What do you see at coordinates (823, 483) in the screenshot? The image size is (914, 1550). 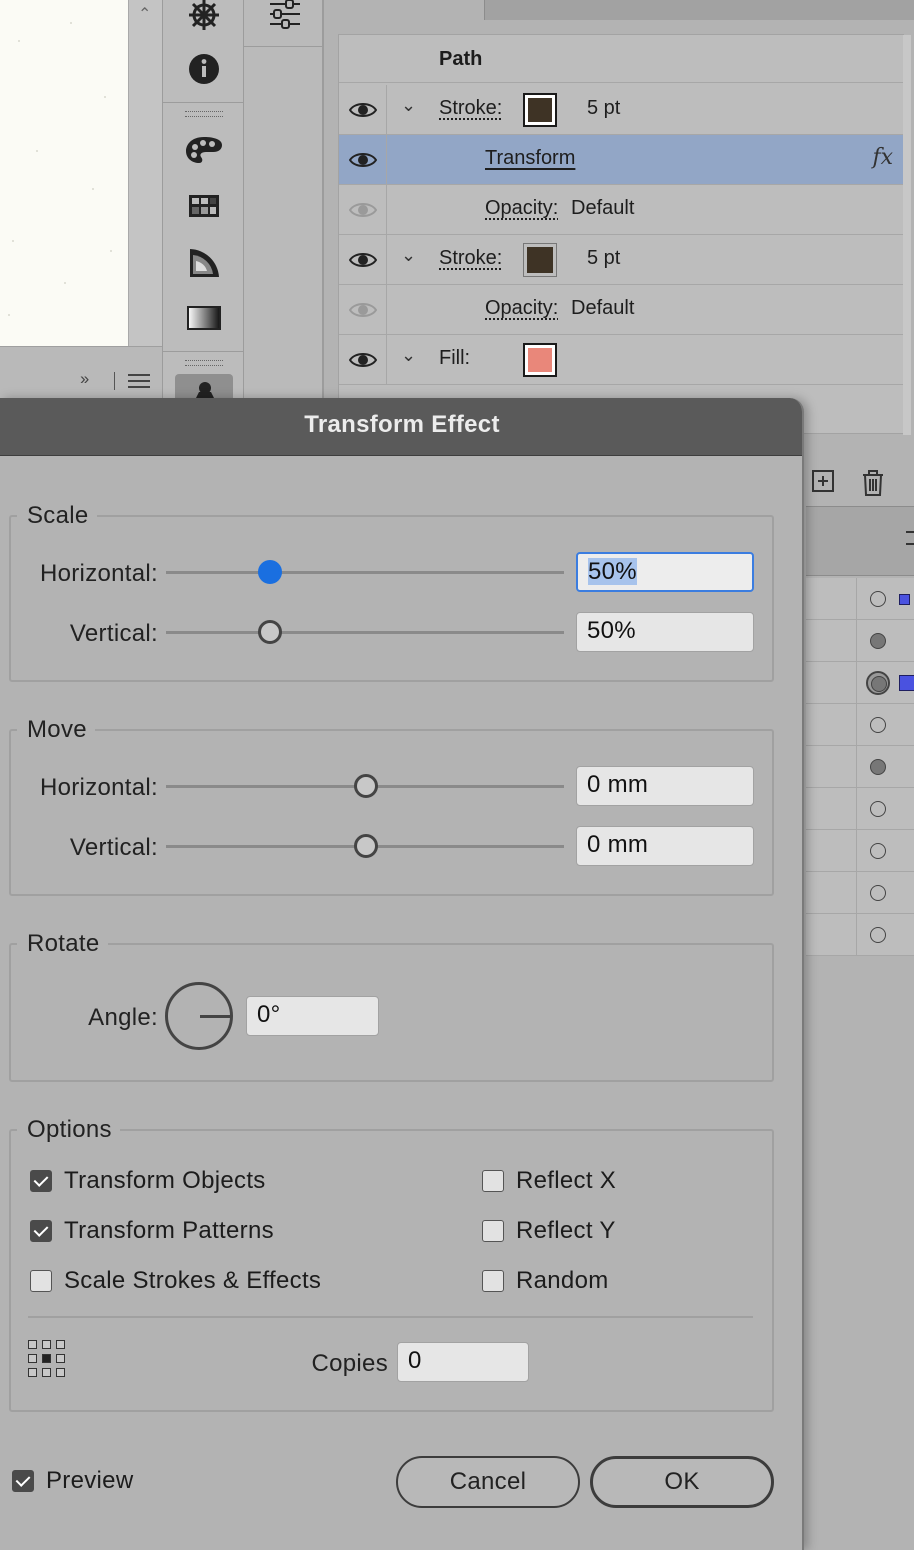 I see `duplicate-item-icon` at bounding box center [823, 483].